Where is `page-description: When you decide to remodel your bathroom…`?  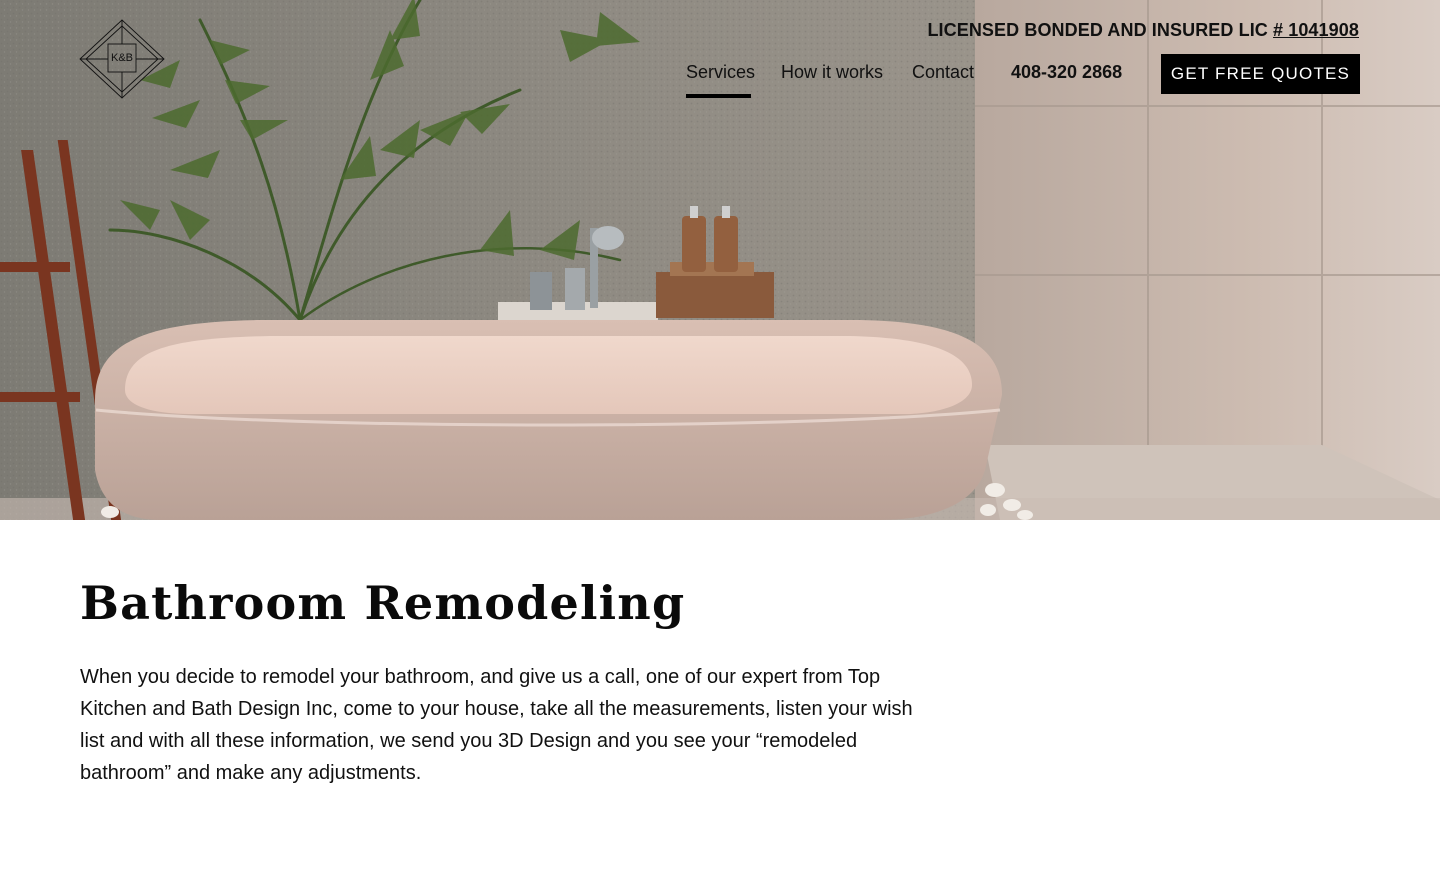 page-description: When you decide to remodel your bathroom… is located at coordinates (496, 725).